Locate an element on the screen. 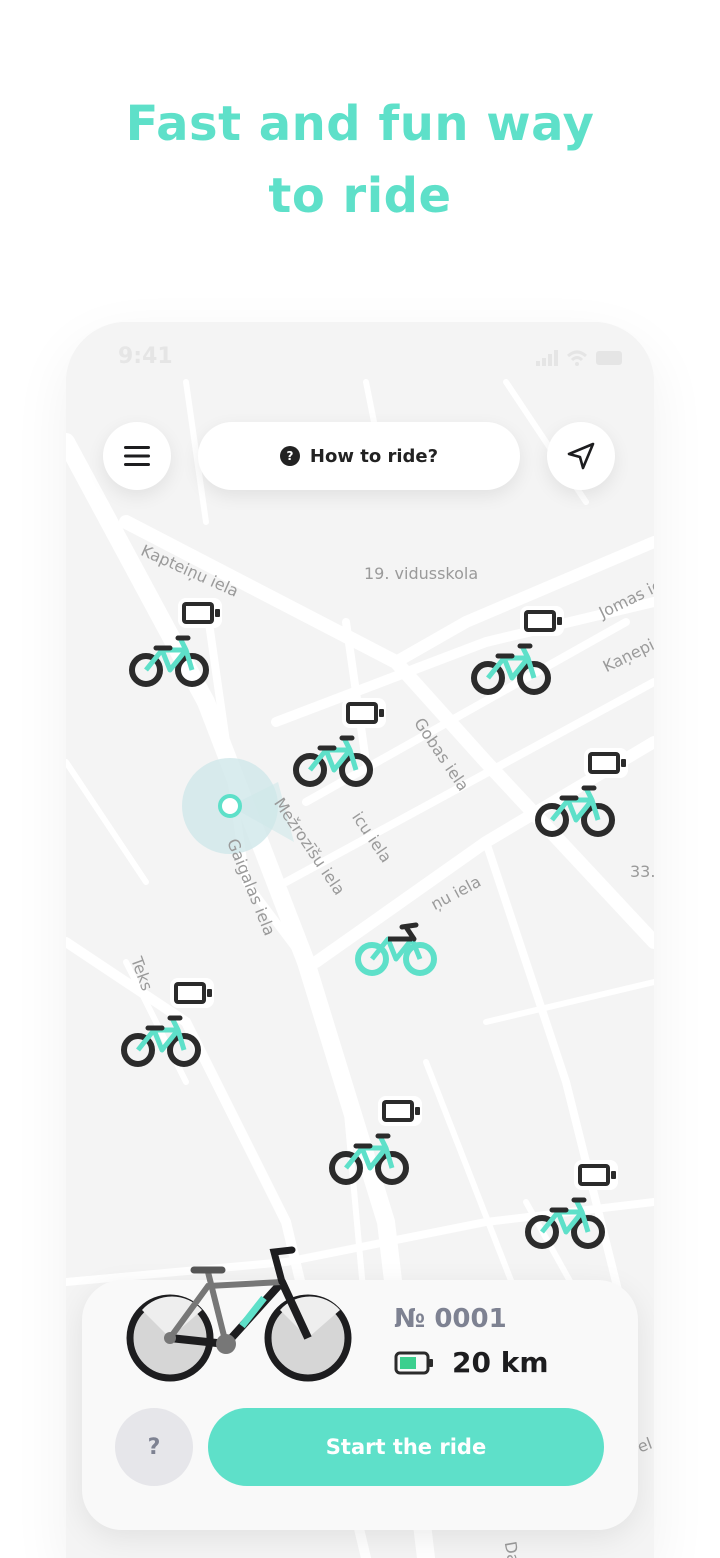 This screenshot has width=720, height=1558. street-label: Da is located at coordinates (512, 1548).